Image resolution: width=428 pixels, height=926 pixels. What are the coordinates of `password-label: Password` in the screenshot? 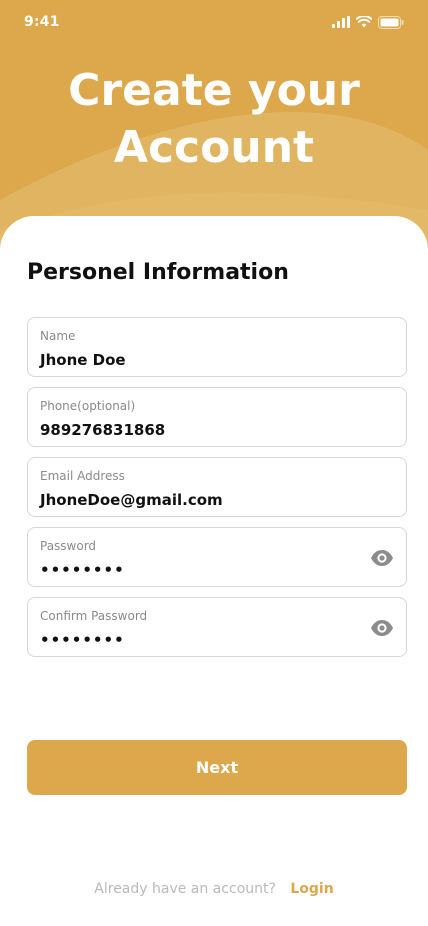 It's located at (68, 546).